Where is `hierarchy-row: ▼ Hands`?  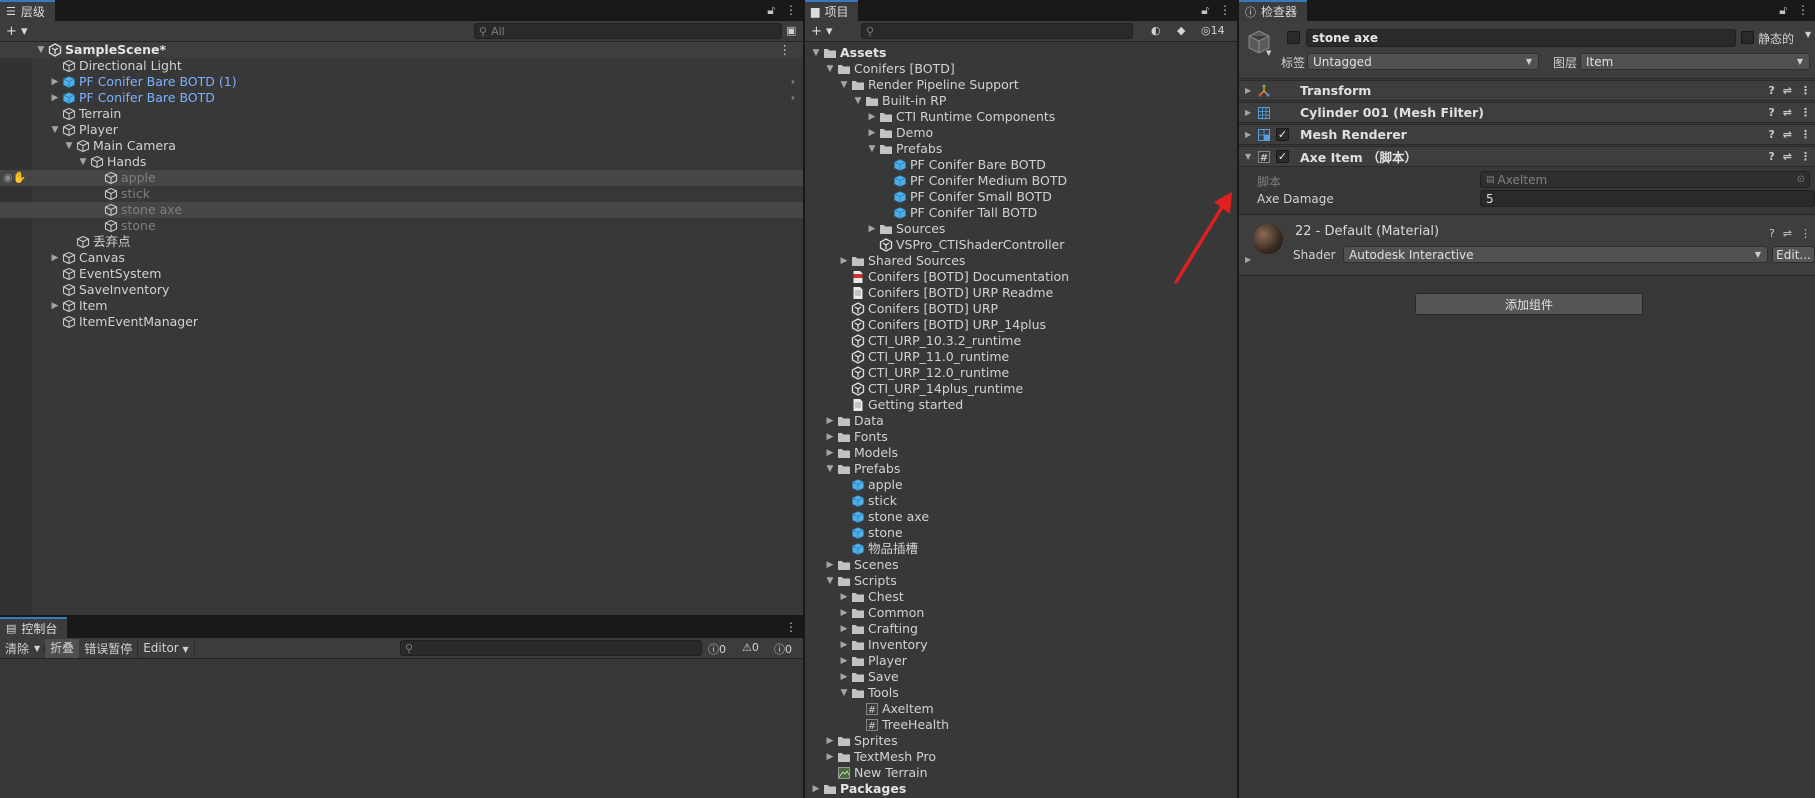 hierarchy-row: ▼ Hands is located at coordinates (401, 162).